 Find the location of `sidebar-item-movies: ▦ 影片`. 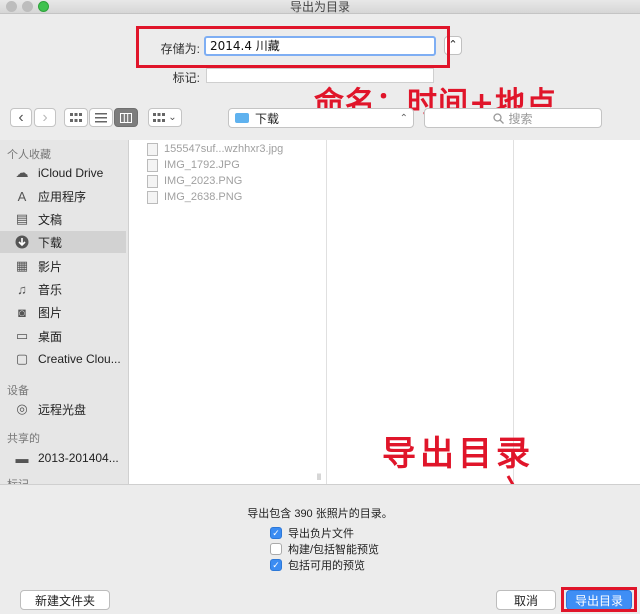

sidebar-item-movies: ▦ 影片 is located at coordinates (63, 266).